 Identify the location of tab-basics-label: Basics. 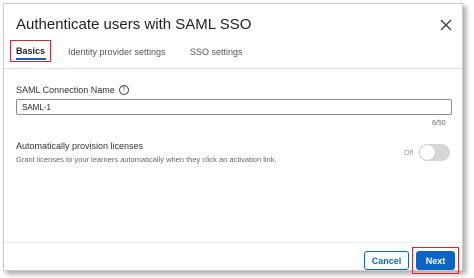
(30, 51).